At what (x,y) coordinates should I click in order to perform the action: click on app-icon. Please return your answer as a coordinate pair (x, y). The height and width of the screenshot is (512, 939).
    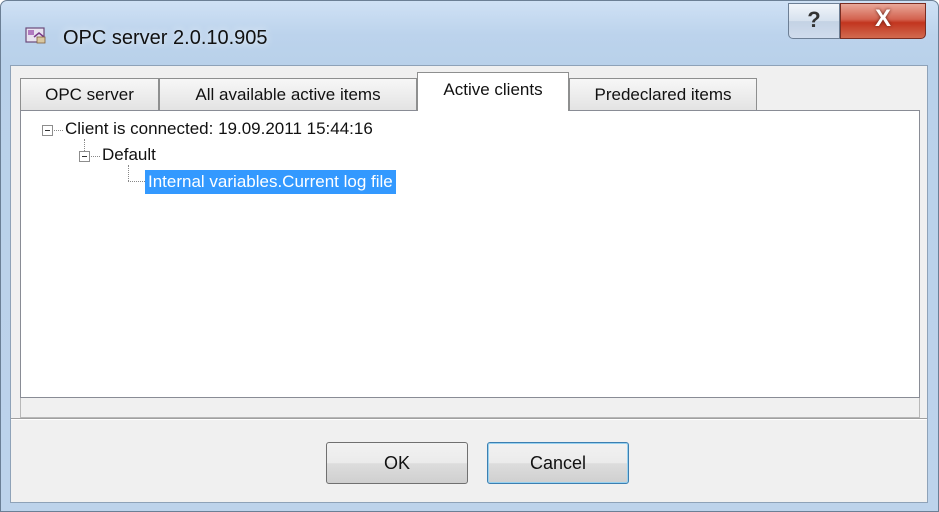
    Looking at the image, I should click on (35, 35).